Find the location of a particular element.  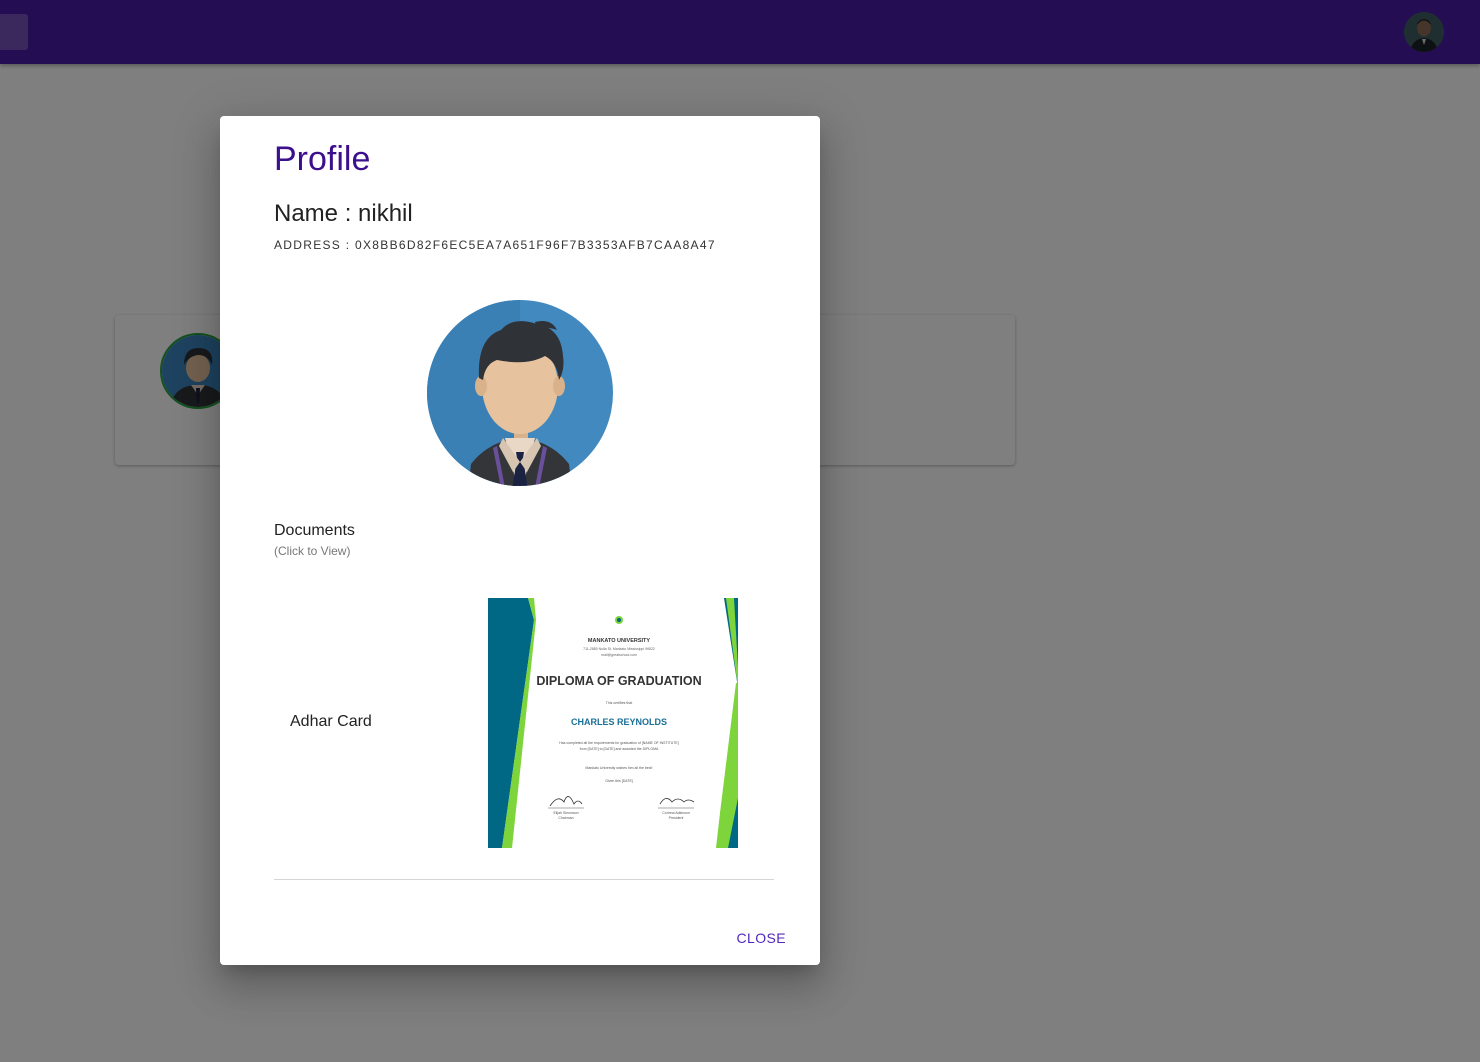

diploma-email: mail@greatschool.com is located at coordinates (619, 655).